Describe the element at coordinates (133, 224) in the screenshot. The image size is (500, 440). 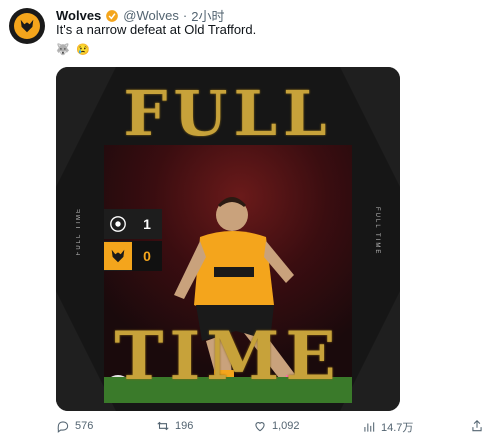
I see `score-row-home: 1` at that location.